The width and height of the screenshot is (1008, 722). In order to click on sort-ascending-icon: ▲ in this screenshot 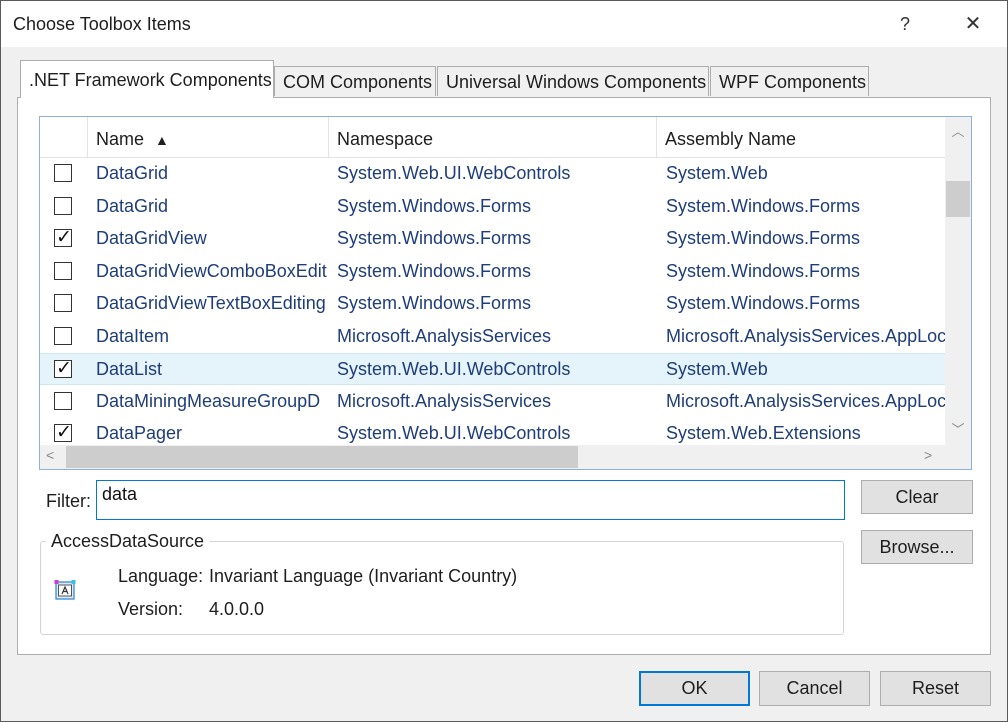, I will do `click(162, 140)`.